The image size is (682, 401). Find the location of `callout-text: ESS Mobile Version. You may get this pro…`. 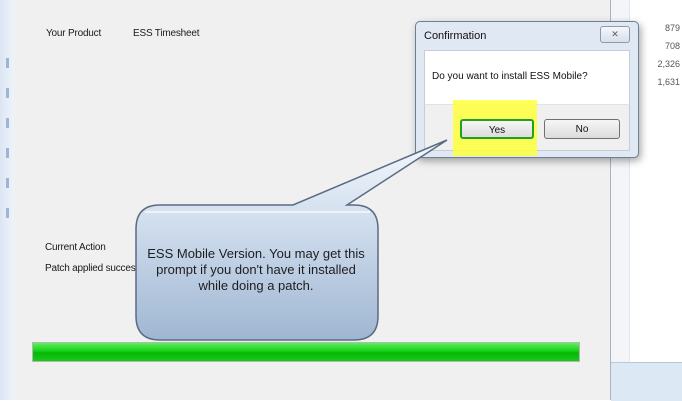

callout-text: ESS Mobile Version. You may get this pro… is located at coordinates (256, 269).